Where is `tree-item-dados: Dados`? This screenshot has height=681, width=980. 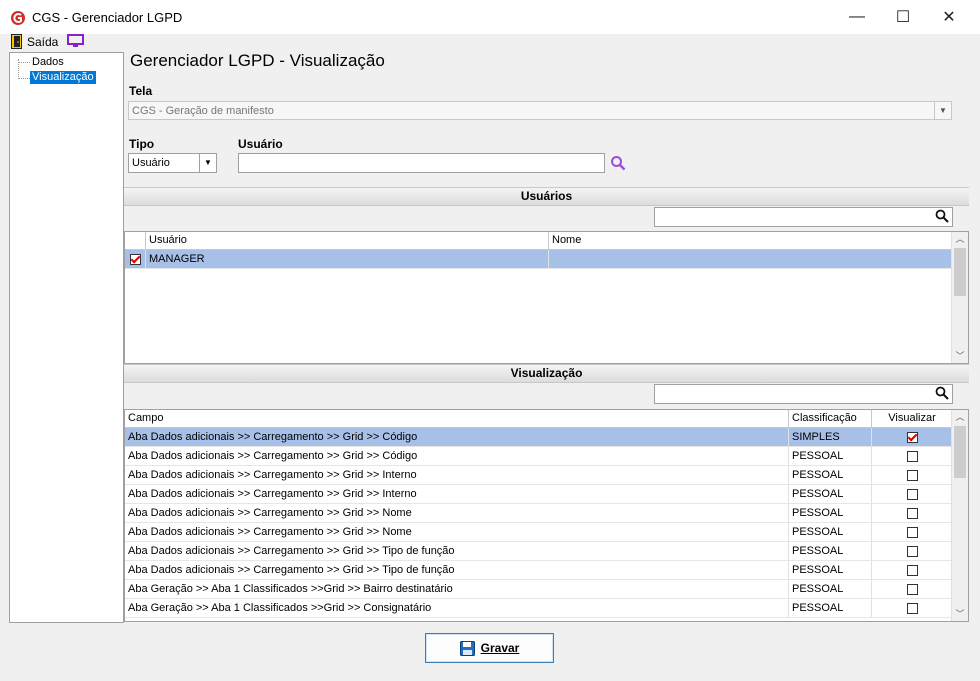 tree-item-dados: Dados is located at coordinates (48, 62).